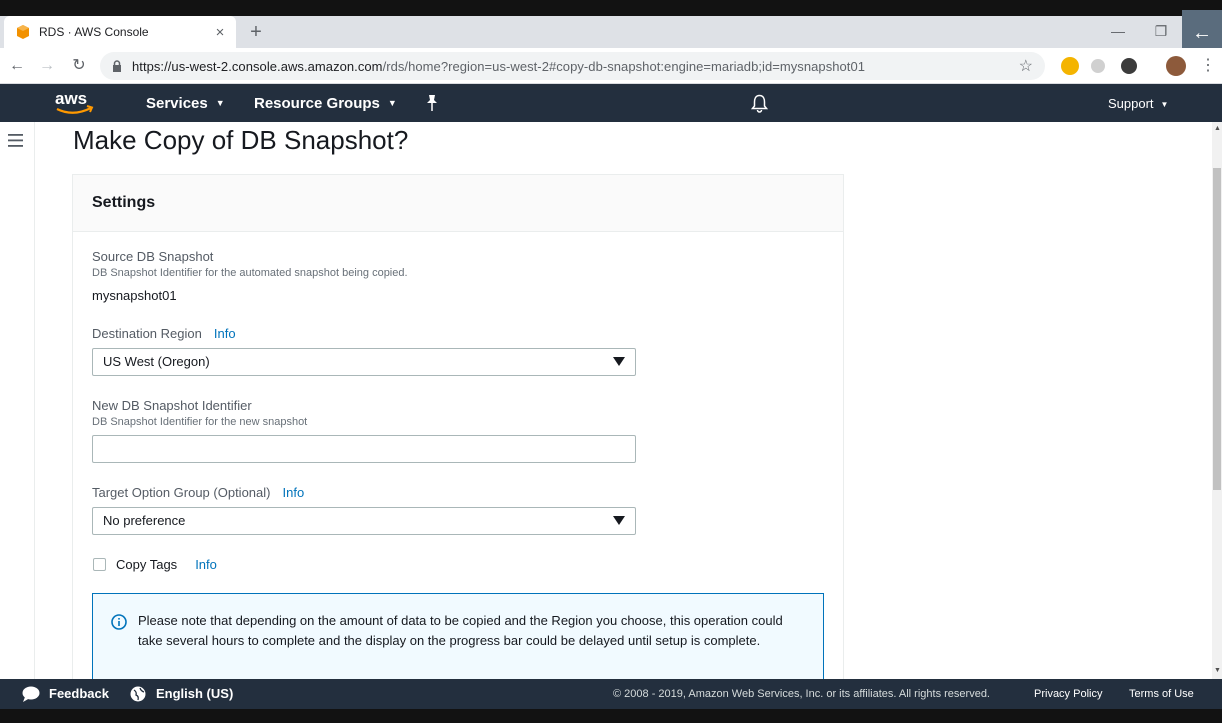  What do you see at coordinates (759, 103) in the screenshot?
I see `bell-icon` at bounding box center [759, 103].